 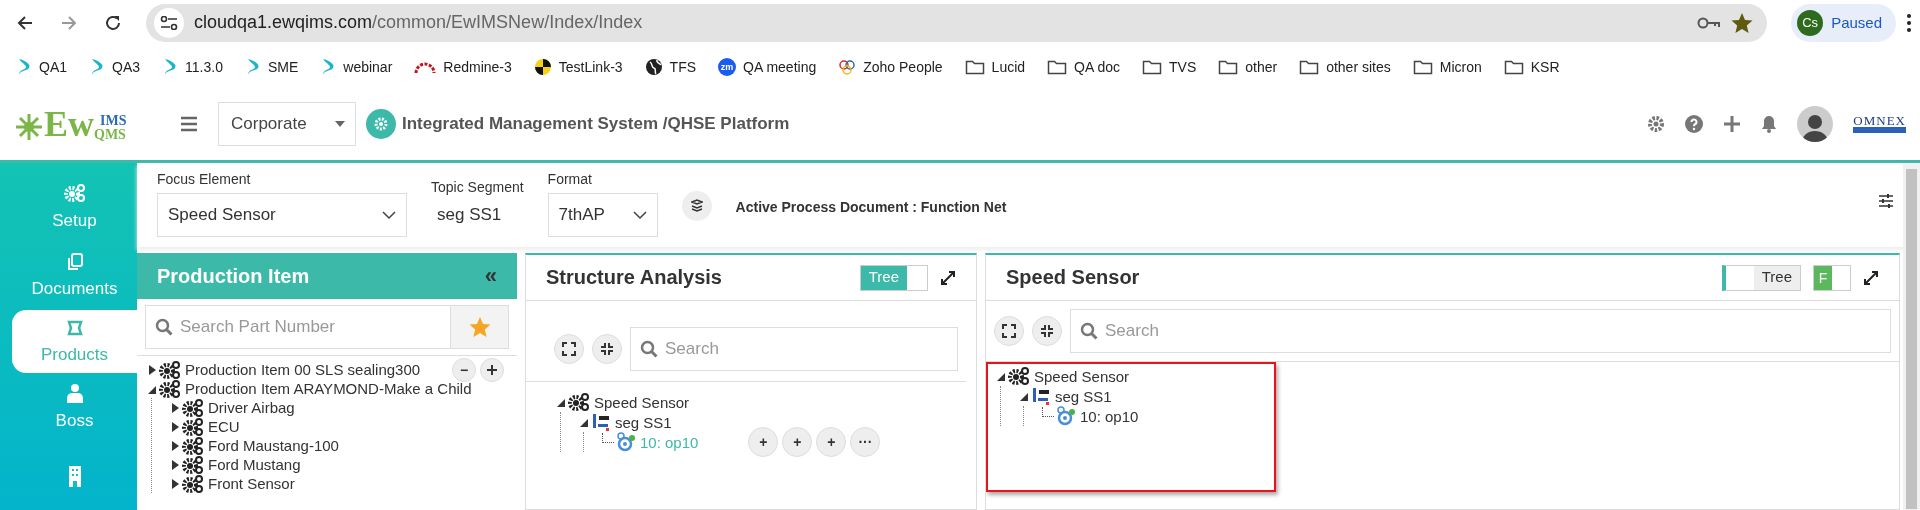 What do you see at coordinates (602, 215) in the screenshot?
I see `format-select: 7thAP` at bounding box center [602, 215].